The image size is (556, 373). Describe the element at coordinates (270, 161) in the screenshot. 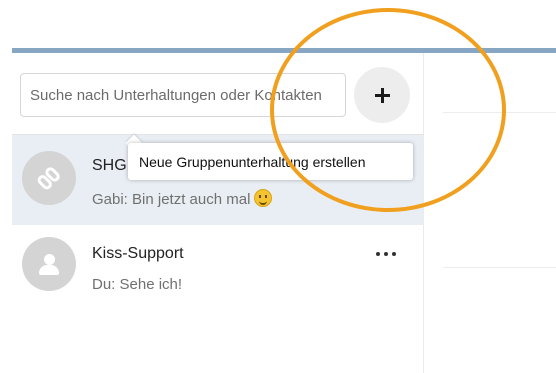

I see `new-group-tooltip: Neue Gruppenunterhaltung erstellen` at that location.